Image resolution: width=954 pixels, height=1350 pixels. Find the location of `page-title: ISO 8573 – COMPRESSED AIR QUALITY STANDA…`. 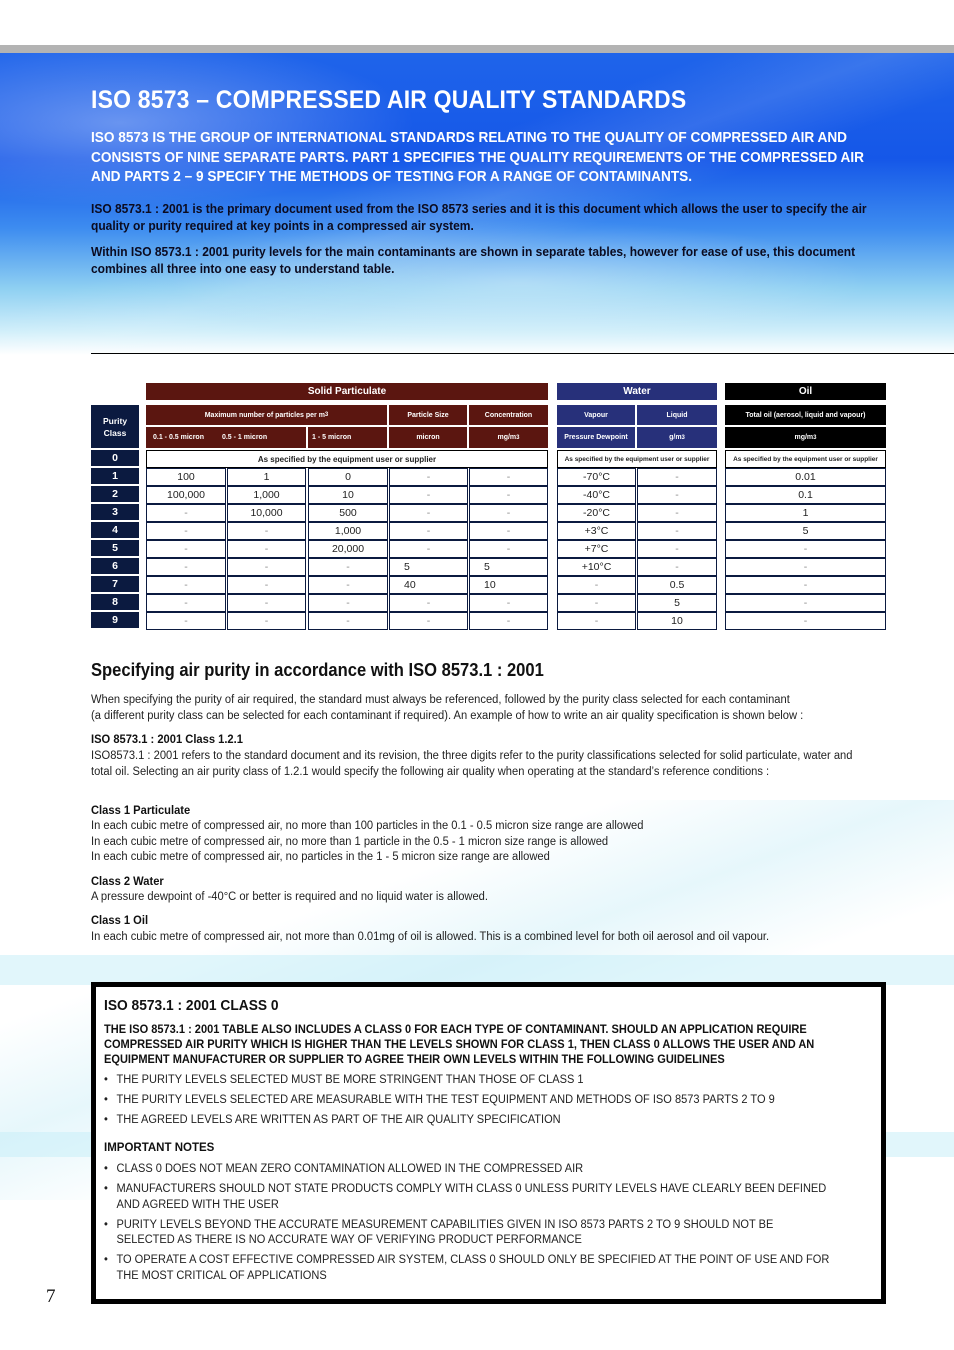

page-title: ISO 8573 – COMPRESSED AIR QUALITY STANDA… is located at coordinates (389, 100).